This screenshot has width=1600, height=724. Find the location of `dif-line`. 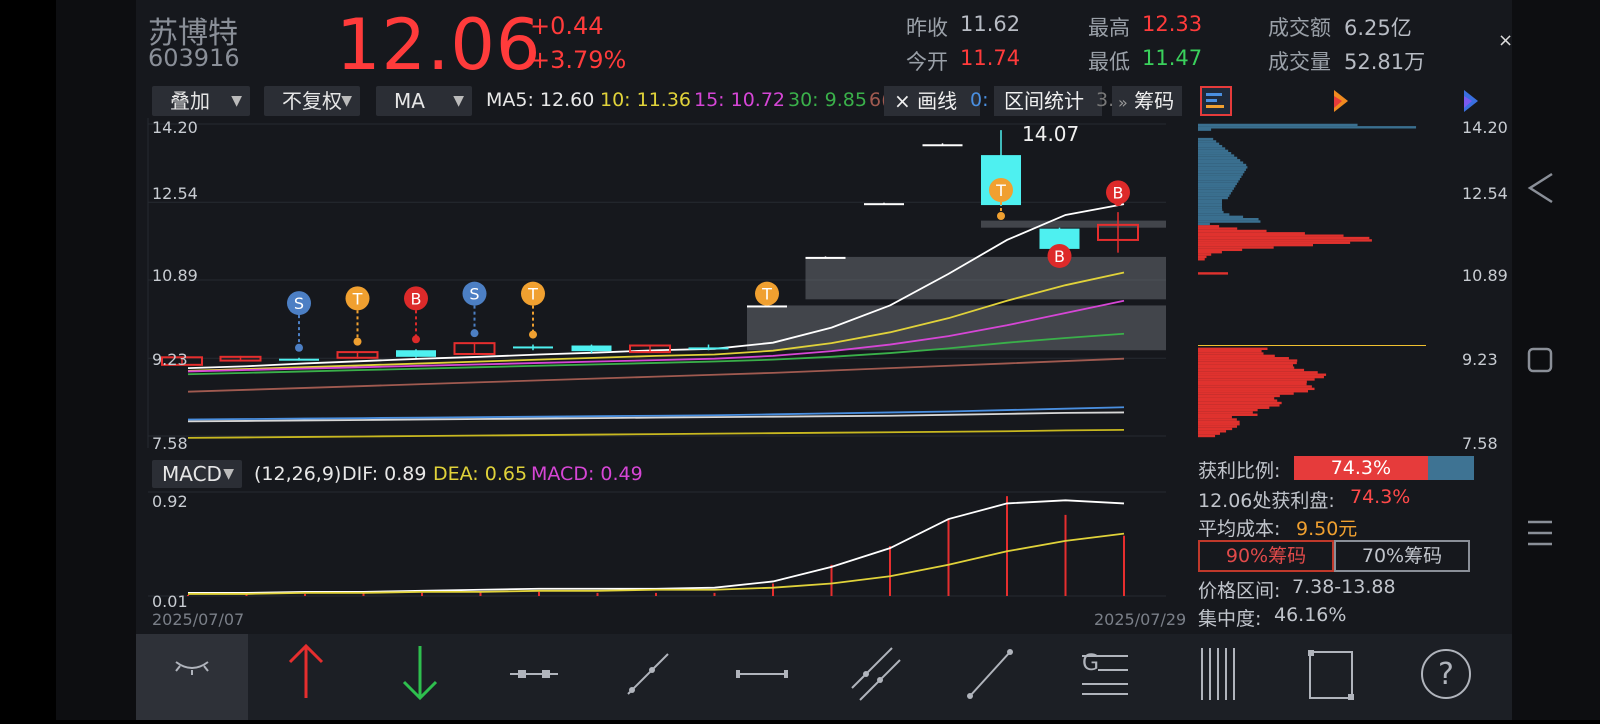

dif-line is located at coordinates (656, 546).